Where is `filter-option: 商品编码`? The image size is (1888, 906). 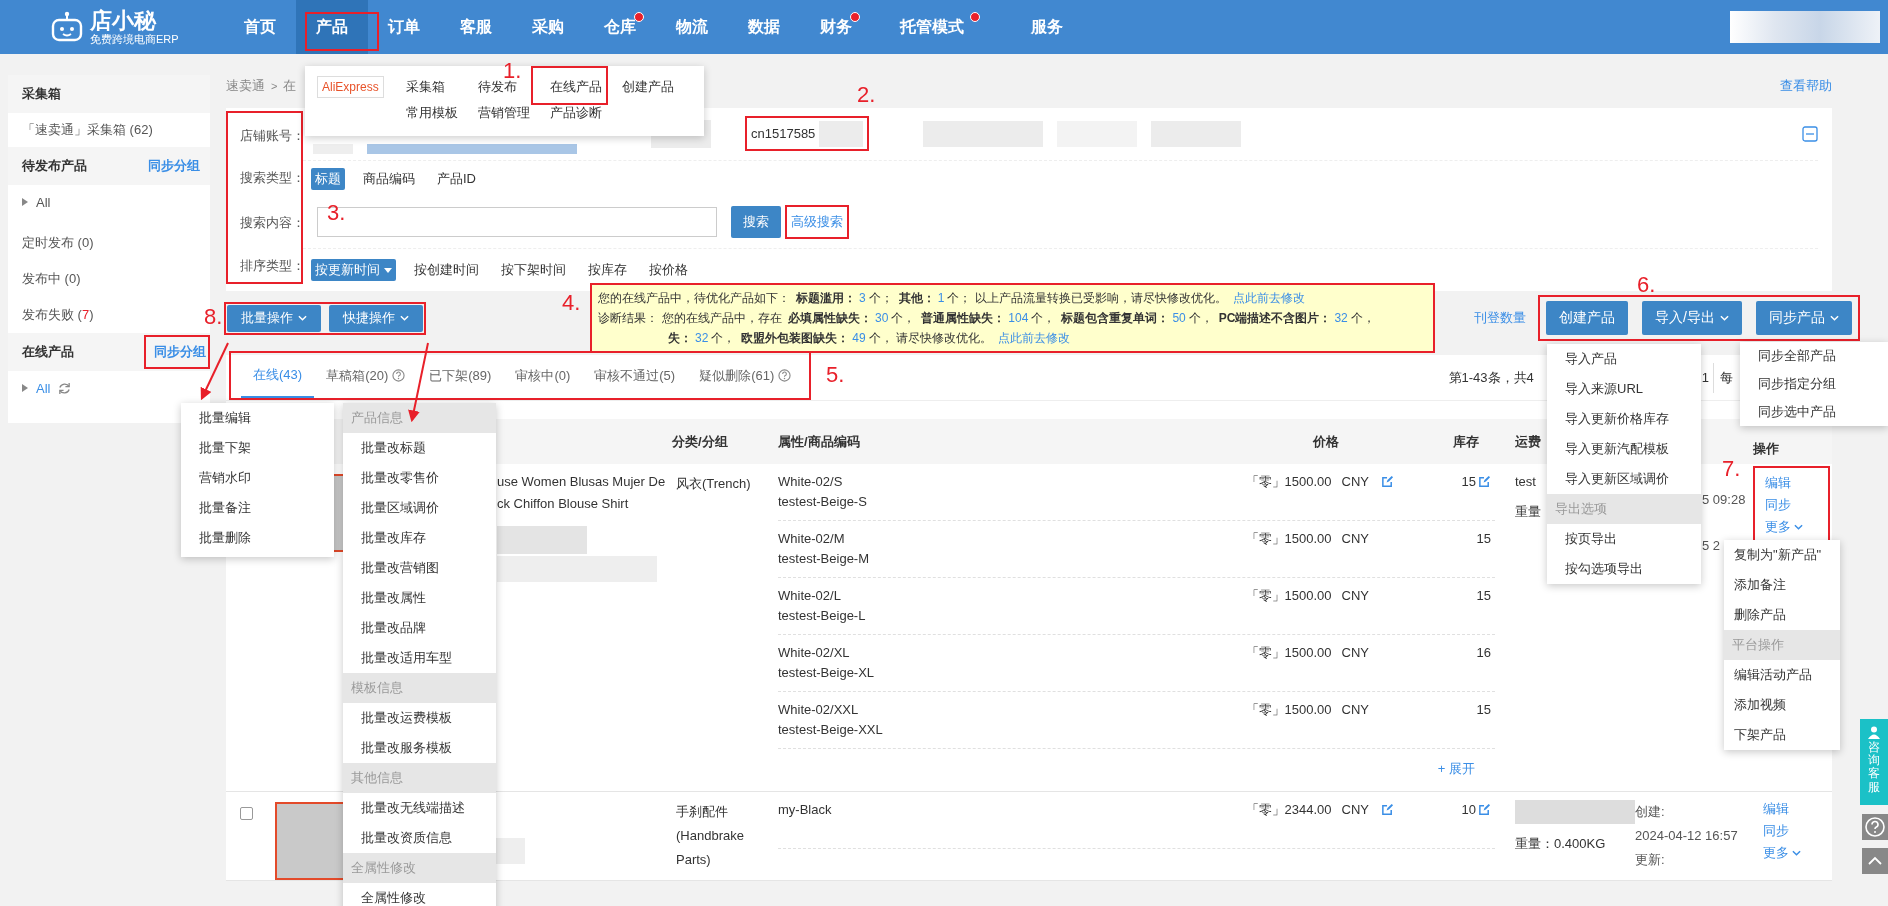
filter-option: 商品编码 is located at coordinates (389, 178).